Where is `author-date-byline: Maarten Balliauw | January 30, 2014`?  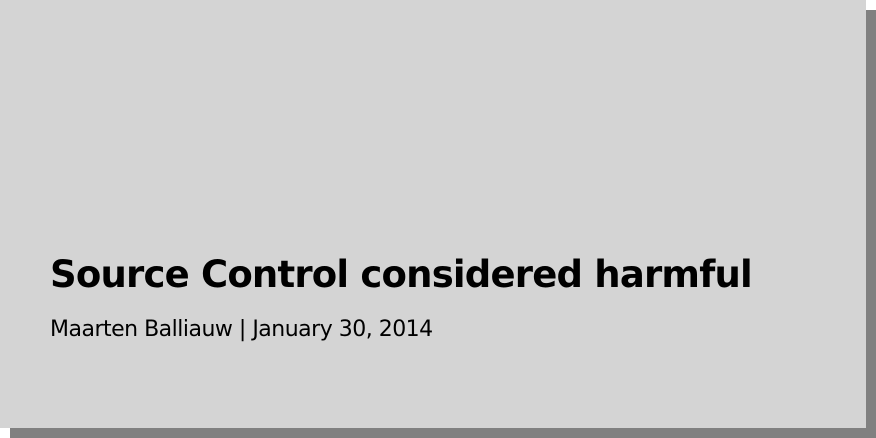 author-date-byline: Maarten Balliauw | January 30, 2014 is located at coordinates (241, 329).